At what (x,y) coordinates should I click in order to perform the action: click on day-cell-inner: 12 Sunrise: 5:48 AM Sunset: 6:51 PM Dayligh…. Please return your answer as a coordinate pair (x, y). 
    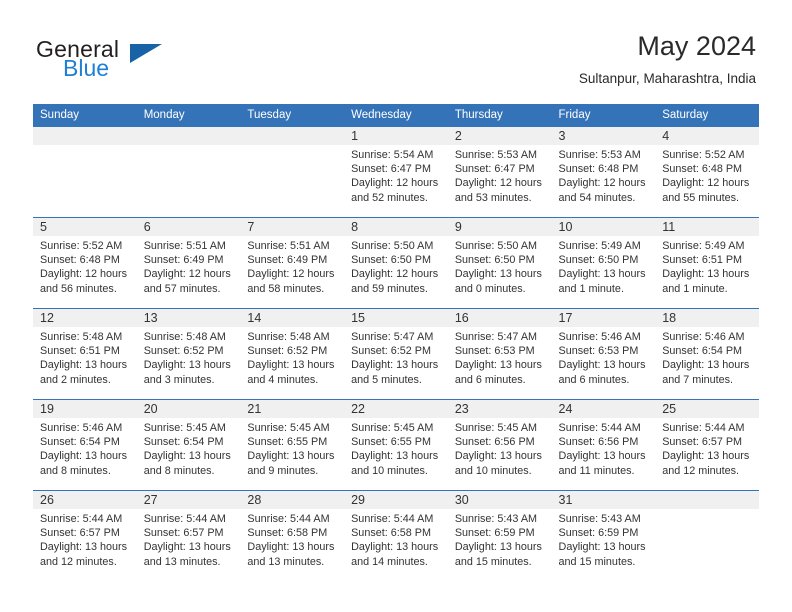
    Looking at the image, I should click on (85, 354).